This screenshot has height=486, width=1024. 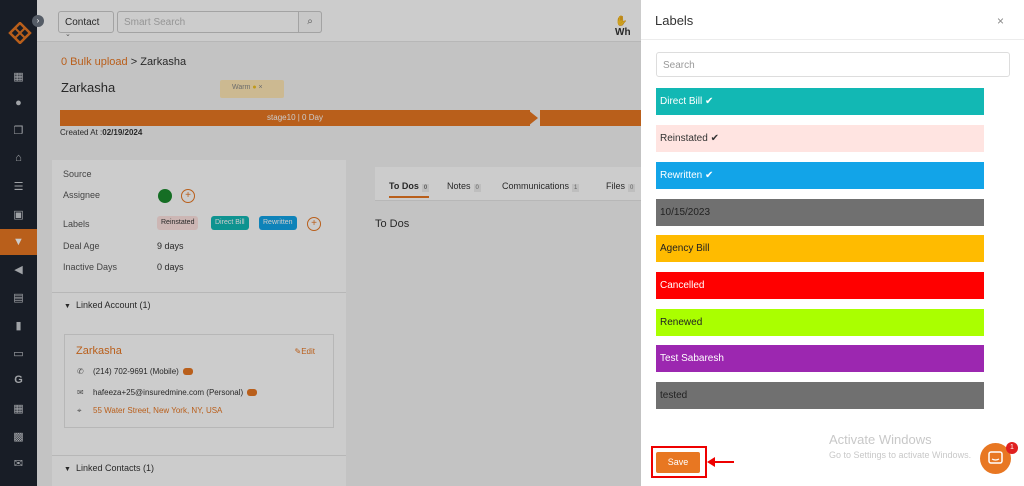 What do you see at coordinates (820, 358) in the screenshot?
I see `label-option-test-sabaresh: Test Sabaresh` at bounding box center [820, 358].